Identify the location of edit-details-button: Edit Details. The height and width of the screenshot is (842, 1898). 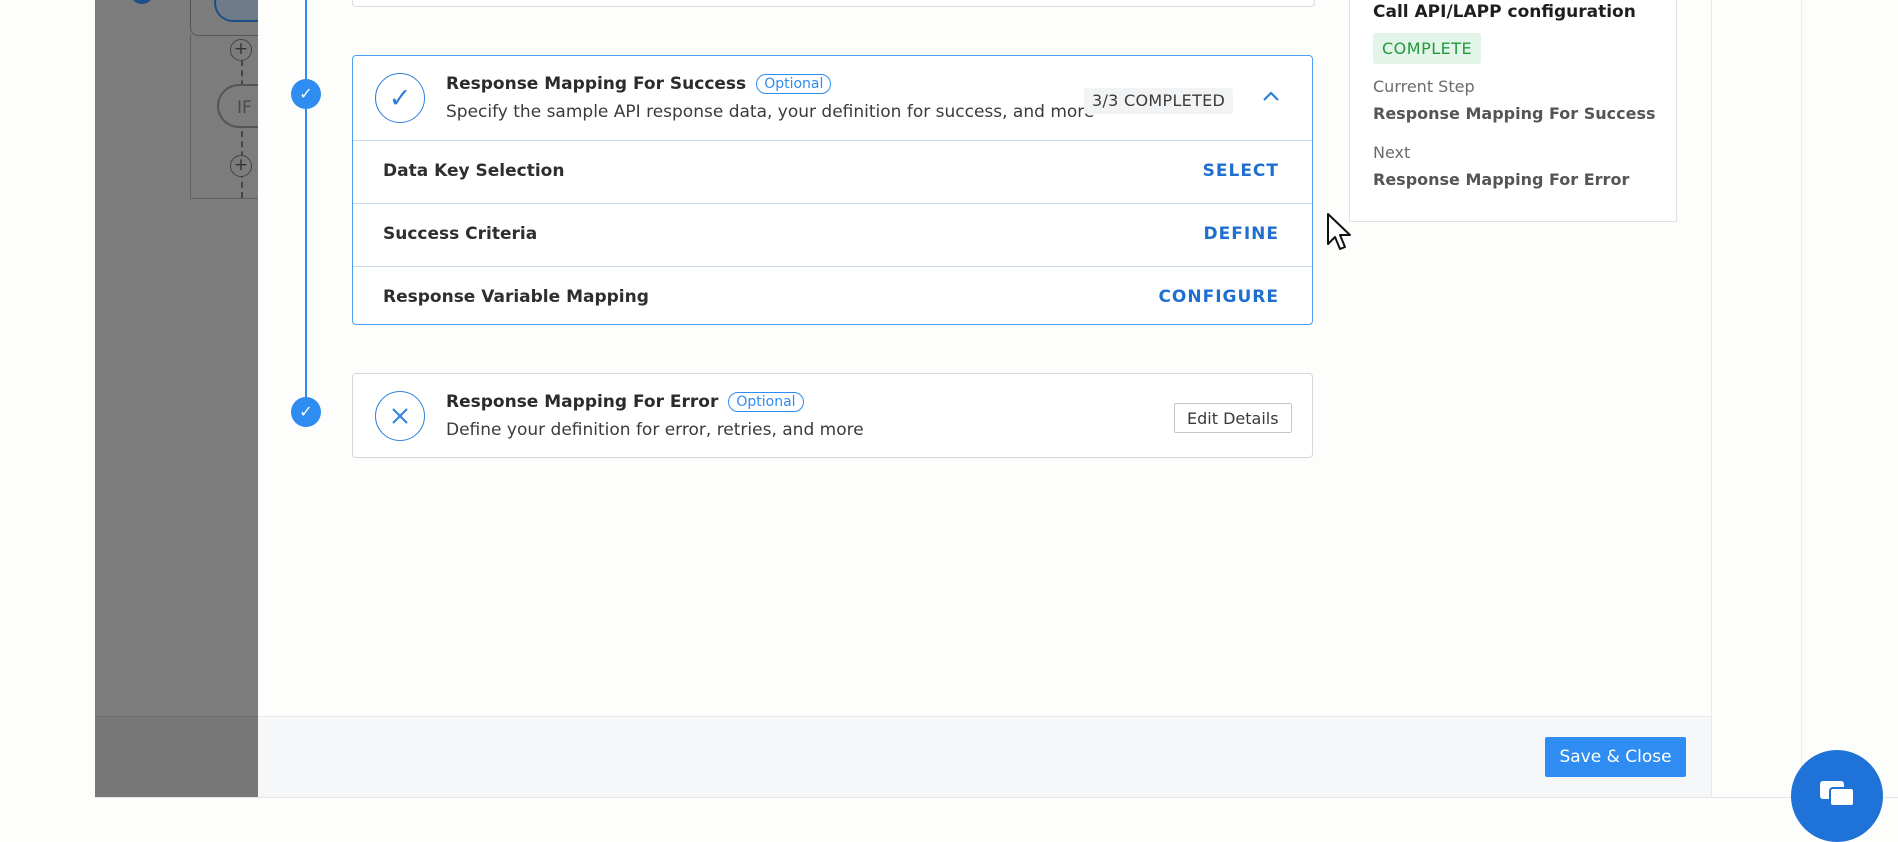
(1233, 418).